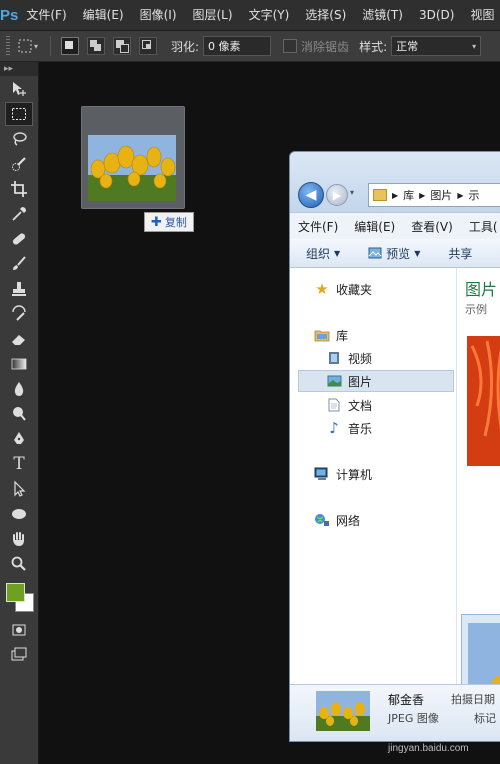  I want to click on zoom-icon, so click(19, 564).